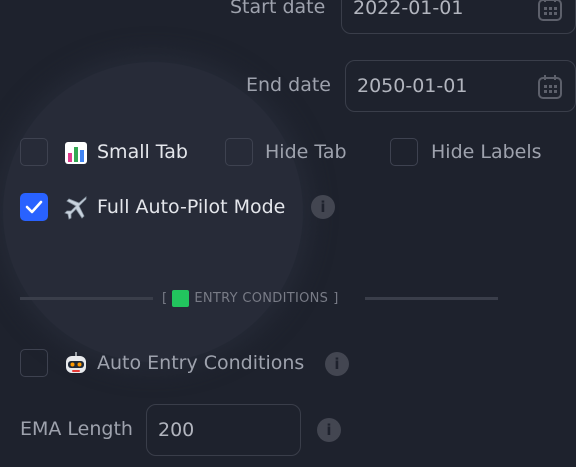  Describe the element at coordinates (261, 298) in the screenshot. I see `section-title: ENTRY CONDITIONS` at that location.